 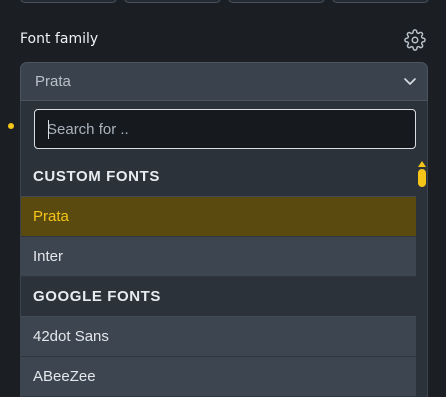 I want to click on scrollbar-thumb, so click(x=422, y=178).